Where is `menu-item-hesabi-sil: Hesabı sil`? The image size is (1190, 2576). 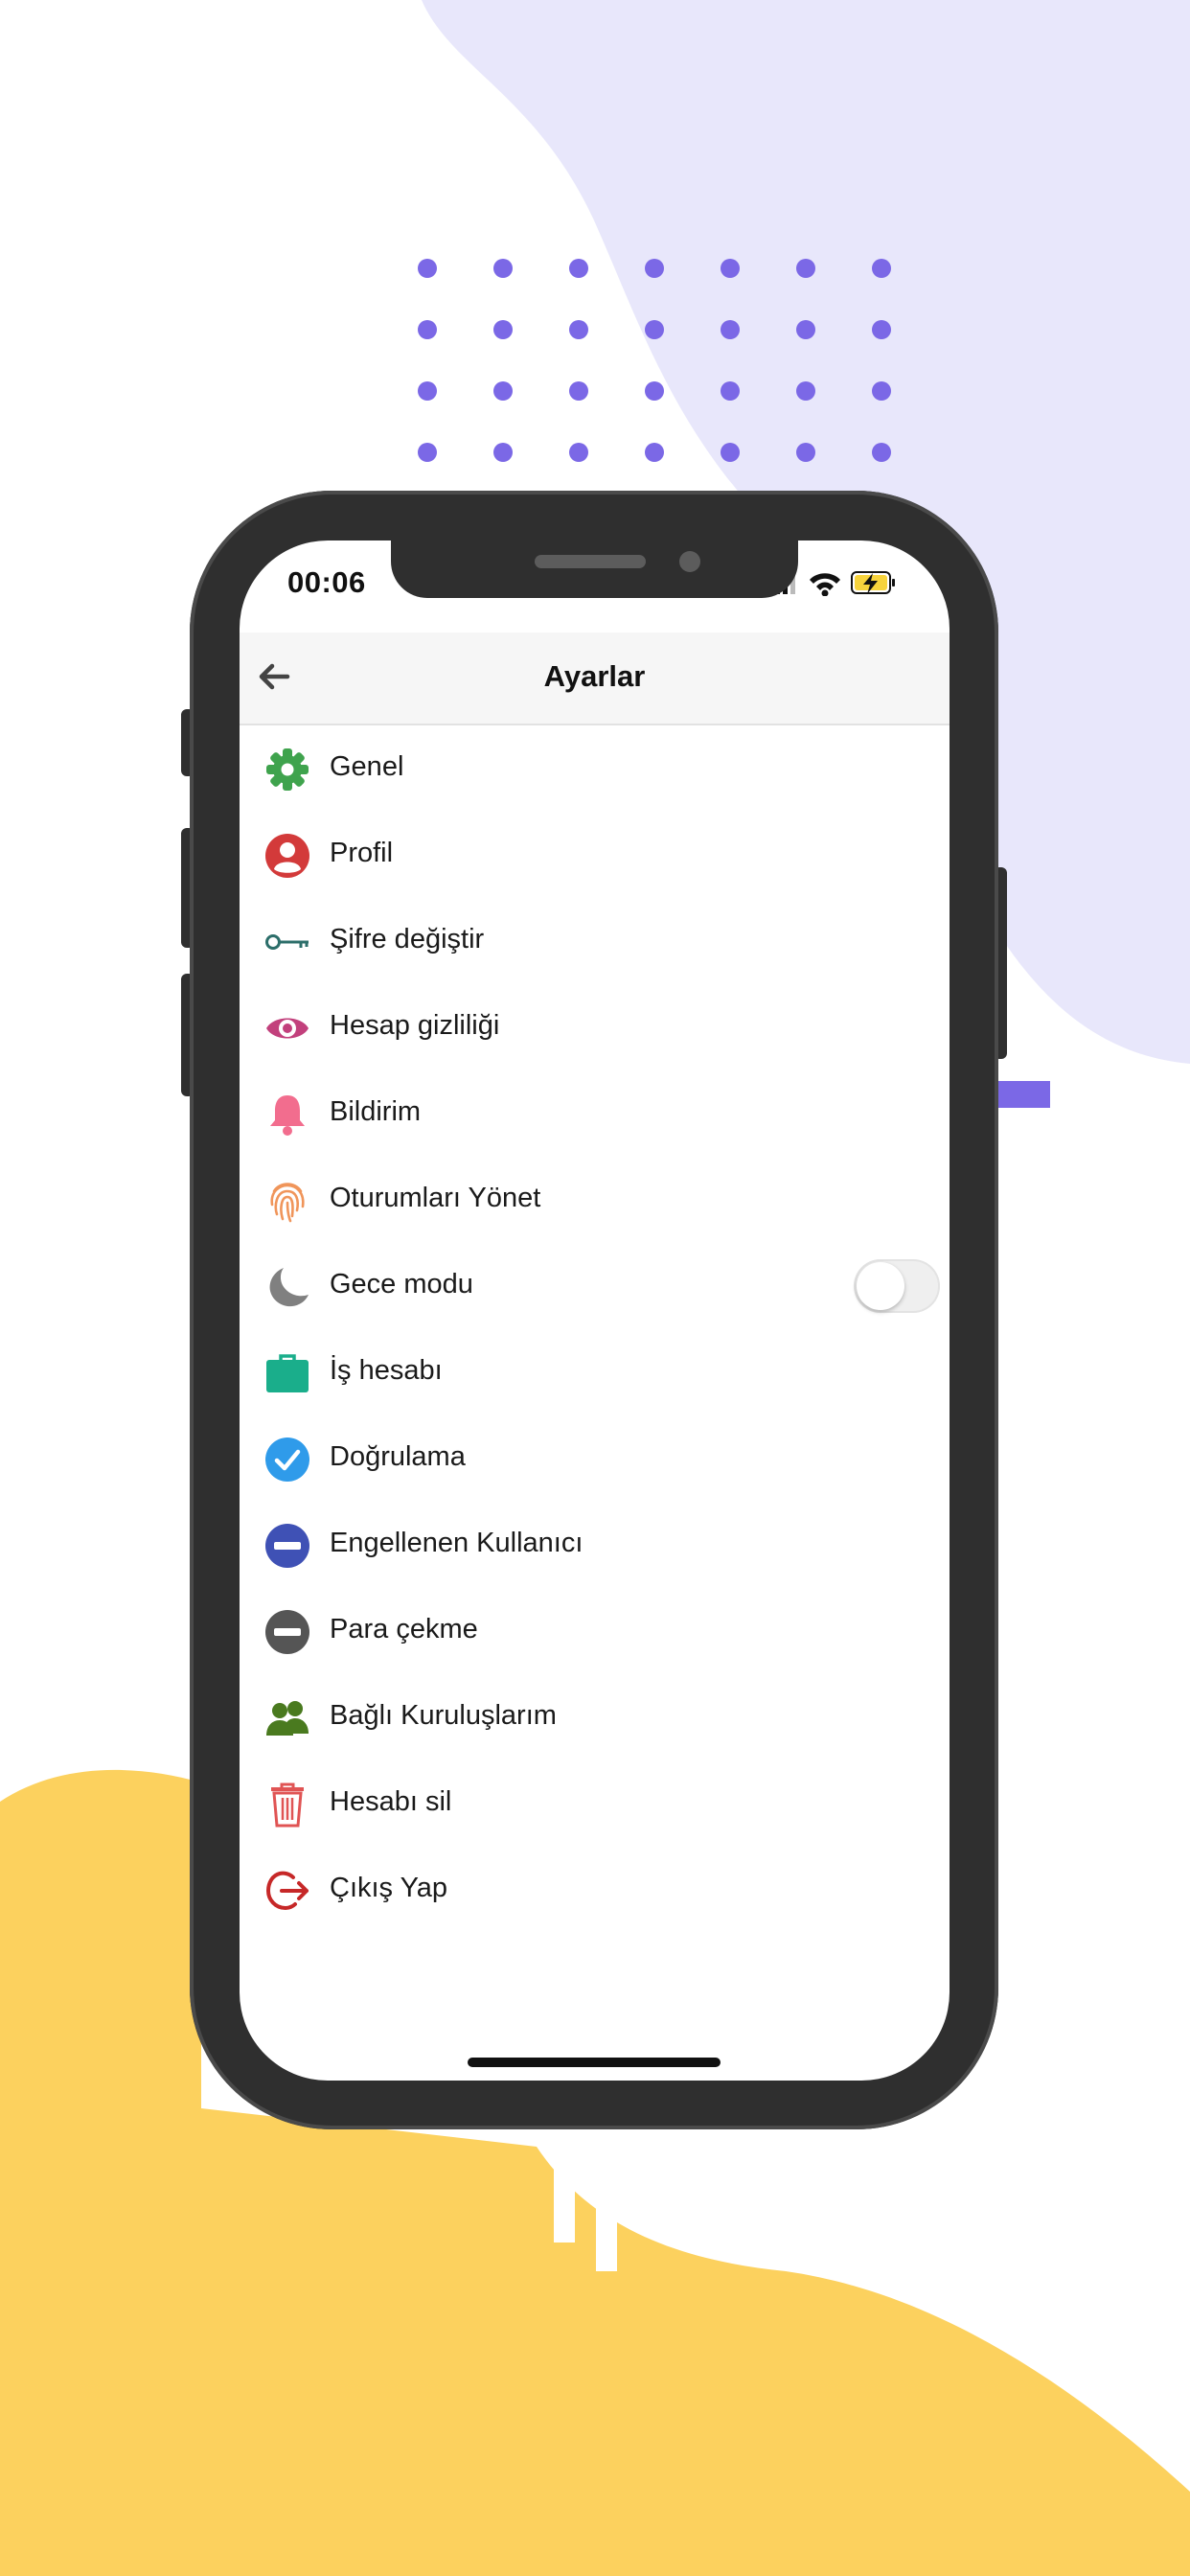 menu-item-hesabi-sil: Hesabı sil is located at coordinates (595, 1802).